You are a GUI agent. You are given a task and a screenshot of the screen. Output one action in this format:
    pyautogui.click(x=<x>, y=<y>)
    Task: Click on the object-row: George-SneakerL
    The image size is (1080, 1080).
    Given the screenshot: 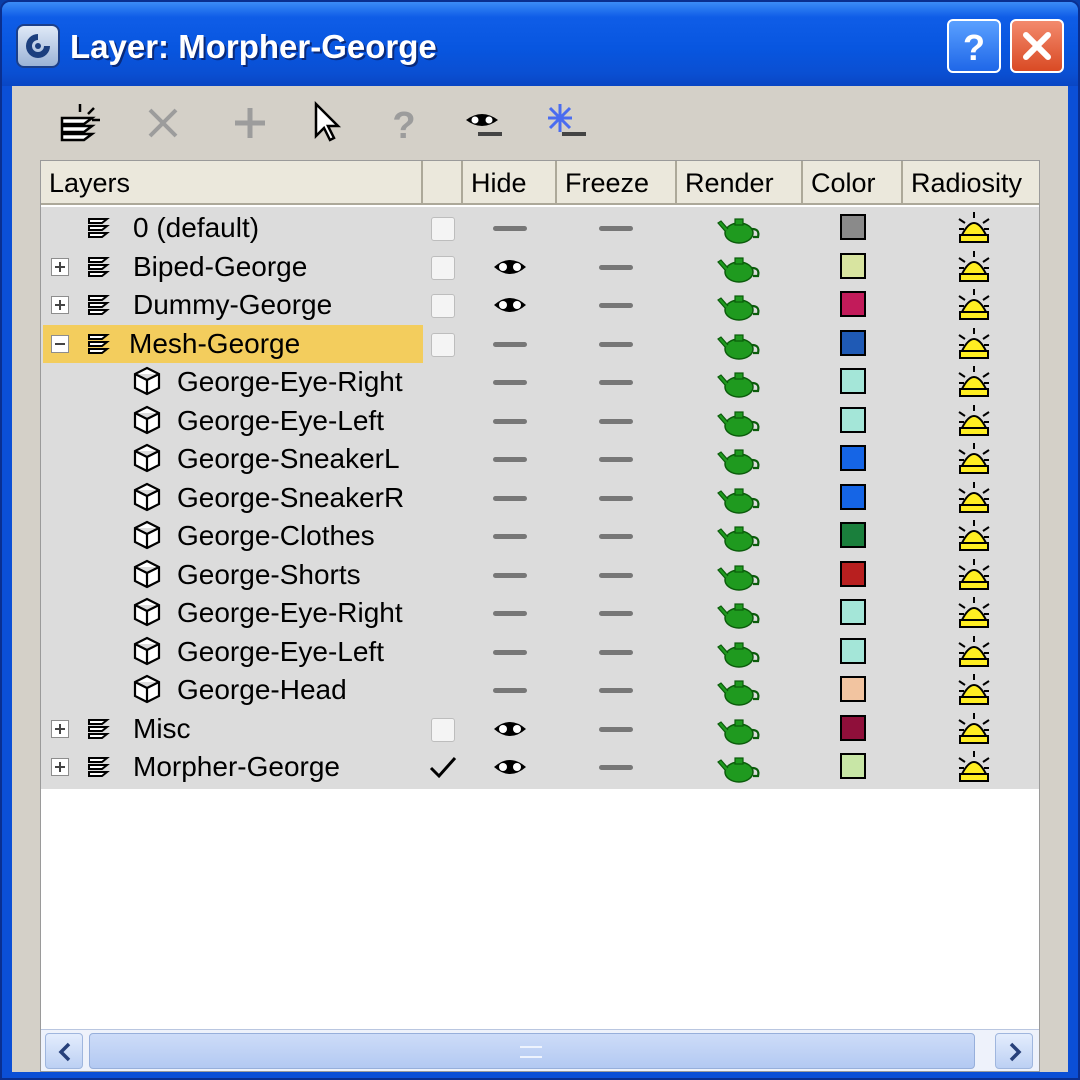 What is the action you would take?
    pyautogui.click(x=540, y=459)
    